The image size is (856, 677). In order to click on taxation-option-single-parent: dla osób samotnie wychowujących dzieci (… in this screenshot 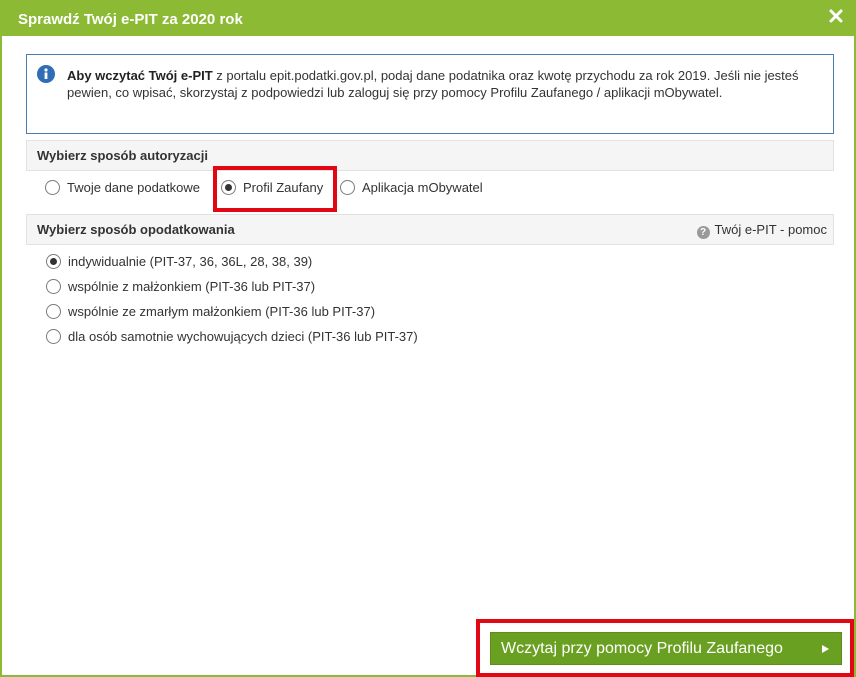, I will do `click(232, 336)`.